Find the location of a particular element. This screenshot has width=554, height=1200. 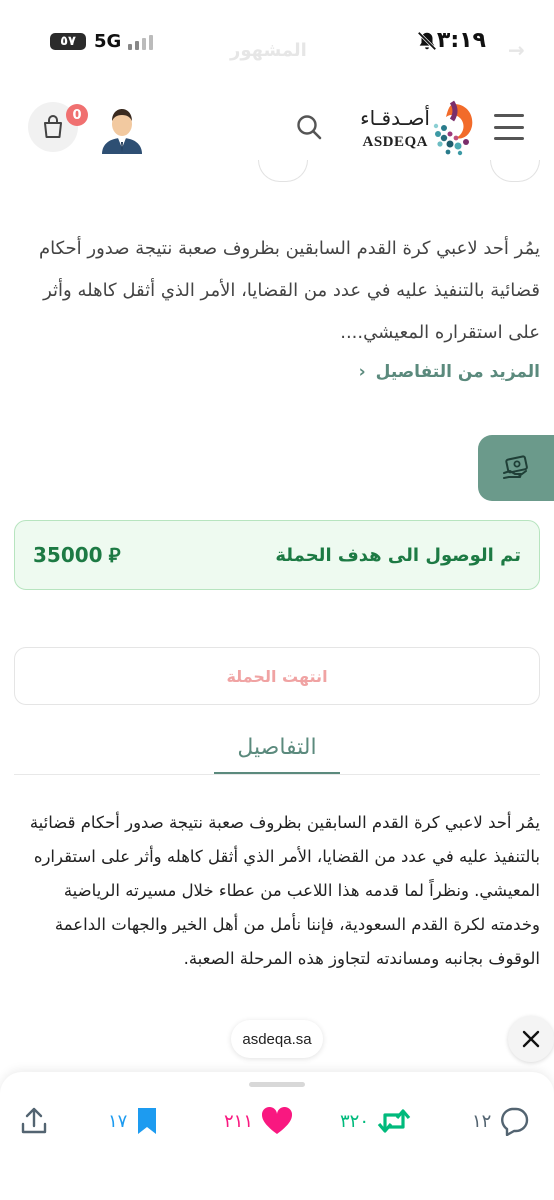

close-icon is located at coordinates (531, 1039).